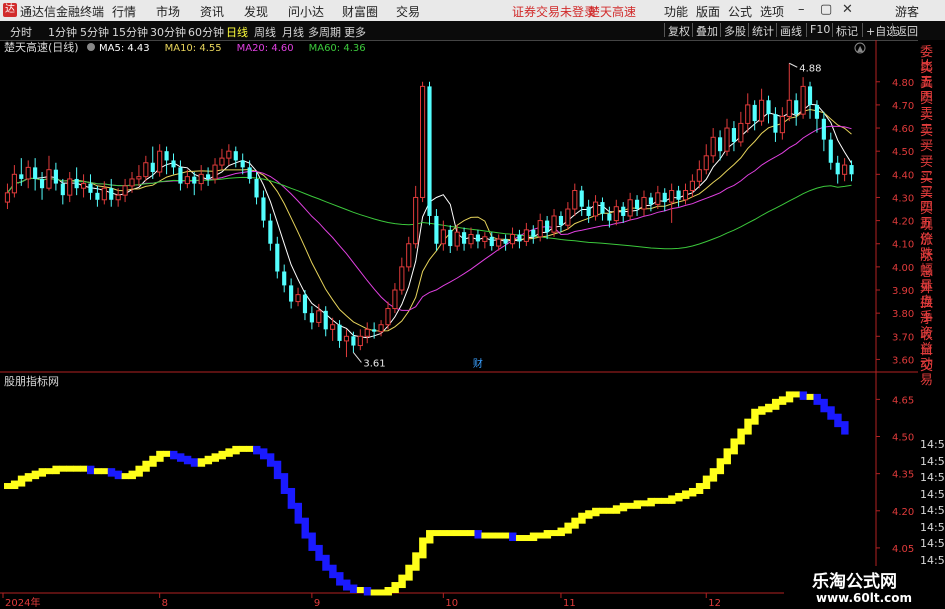 This screenshot has height=609, width=945. What do you see at coordinates (789, 30) in the screenshot?
I see `draw-line-button: 画线` at bounding box center [789, 30].